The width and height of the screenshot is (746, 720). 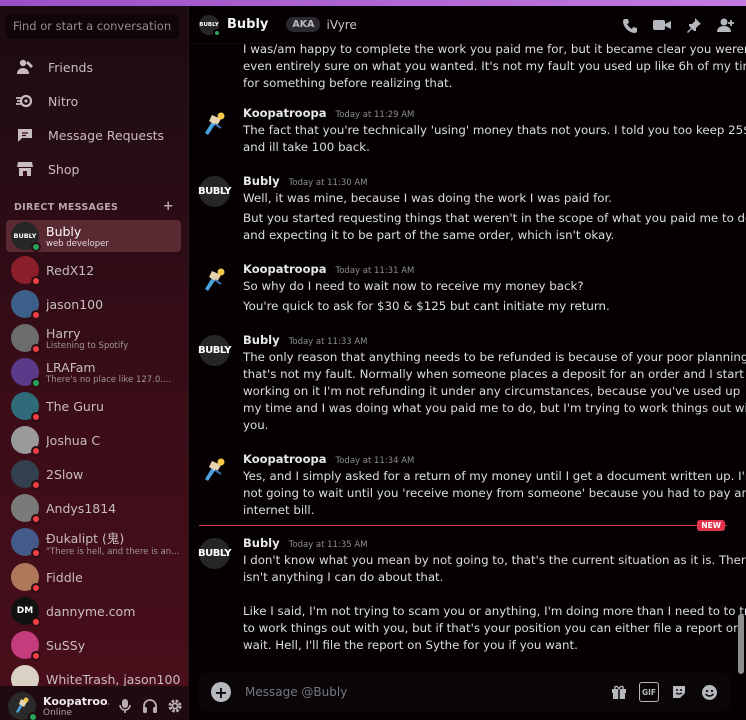 I want to click on message-header: Bubly Today at 11:33 AM, so click(x=305, y=340).